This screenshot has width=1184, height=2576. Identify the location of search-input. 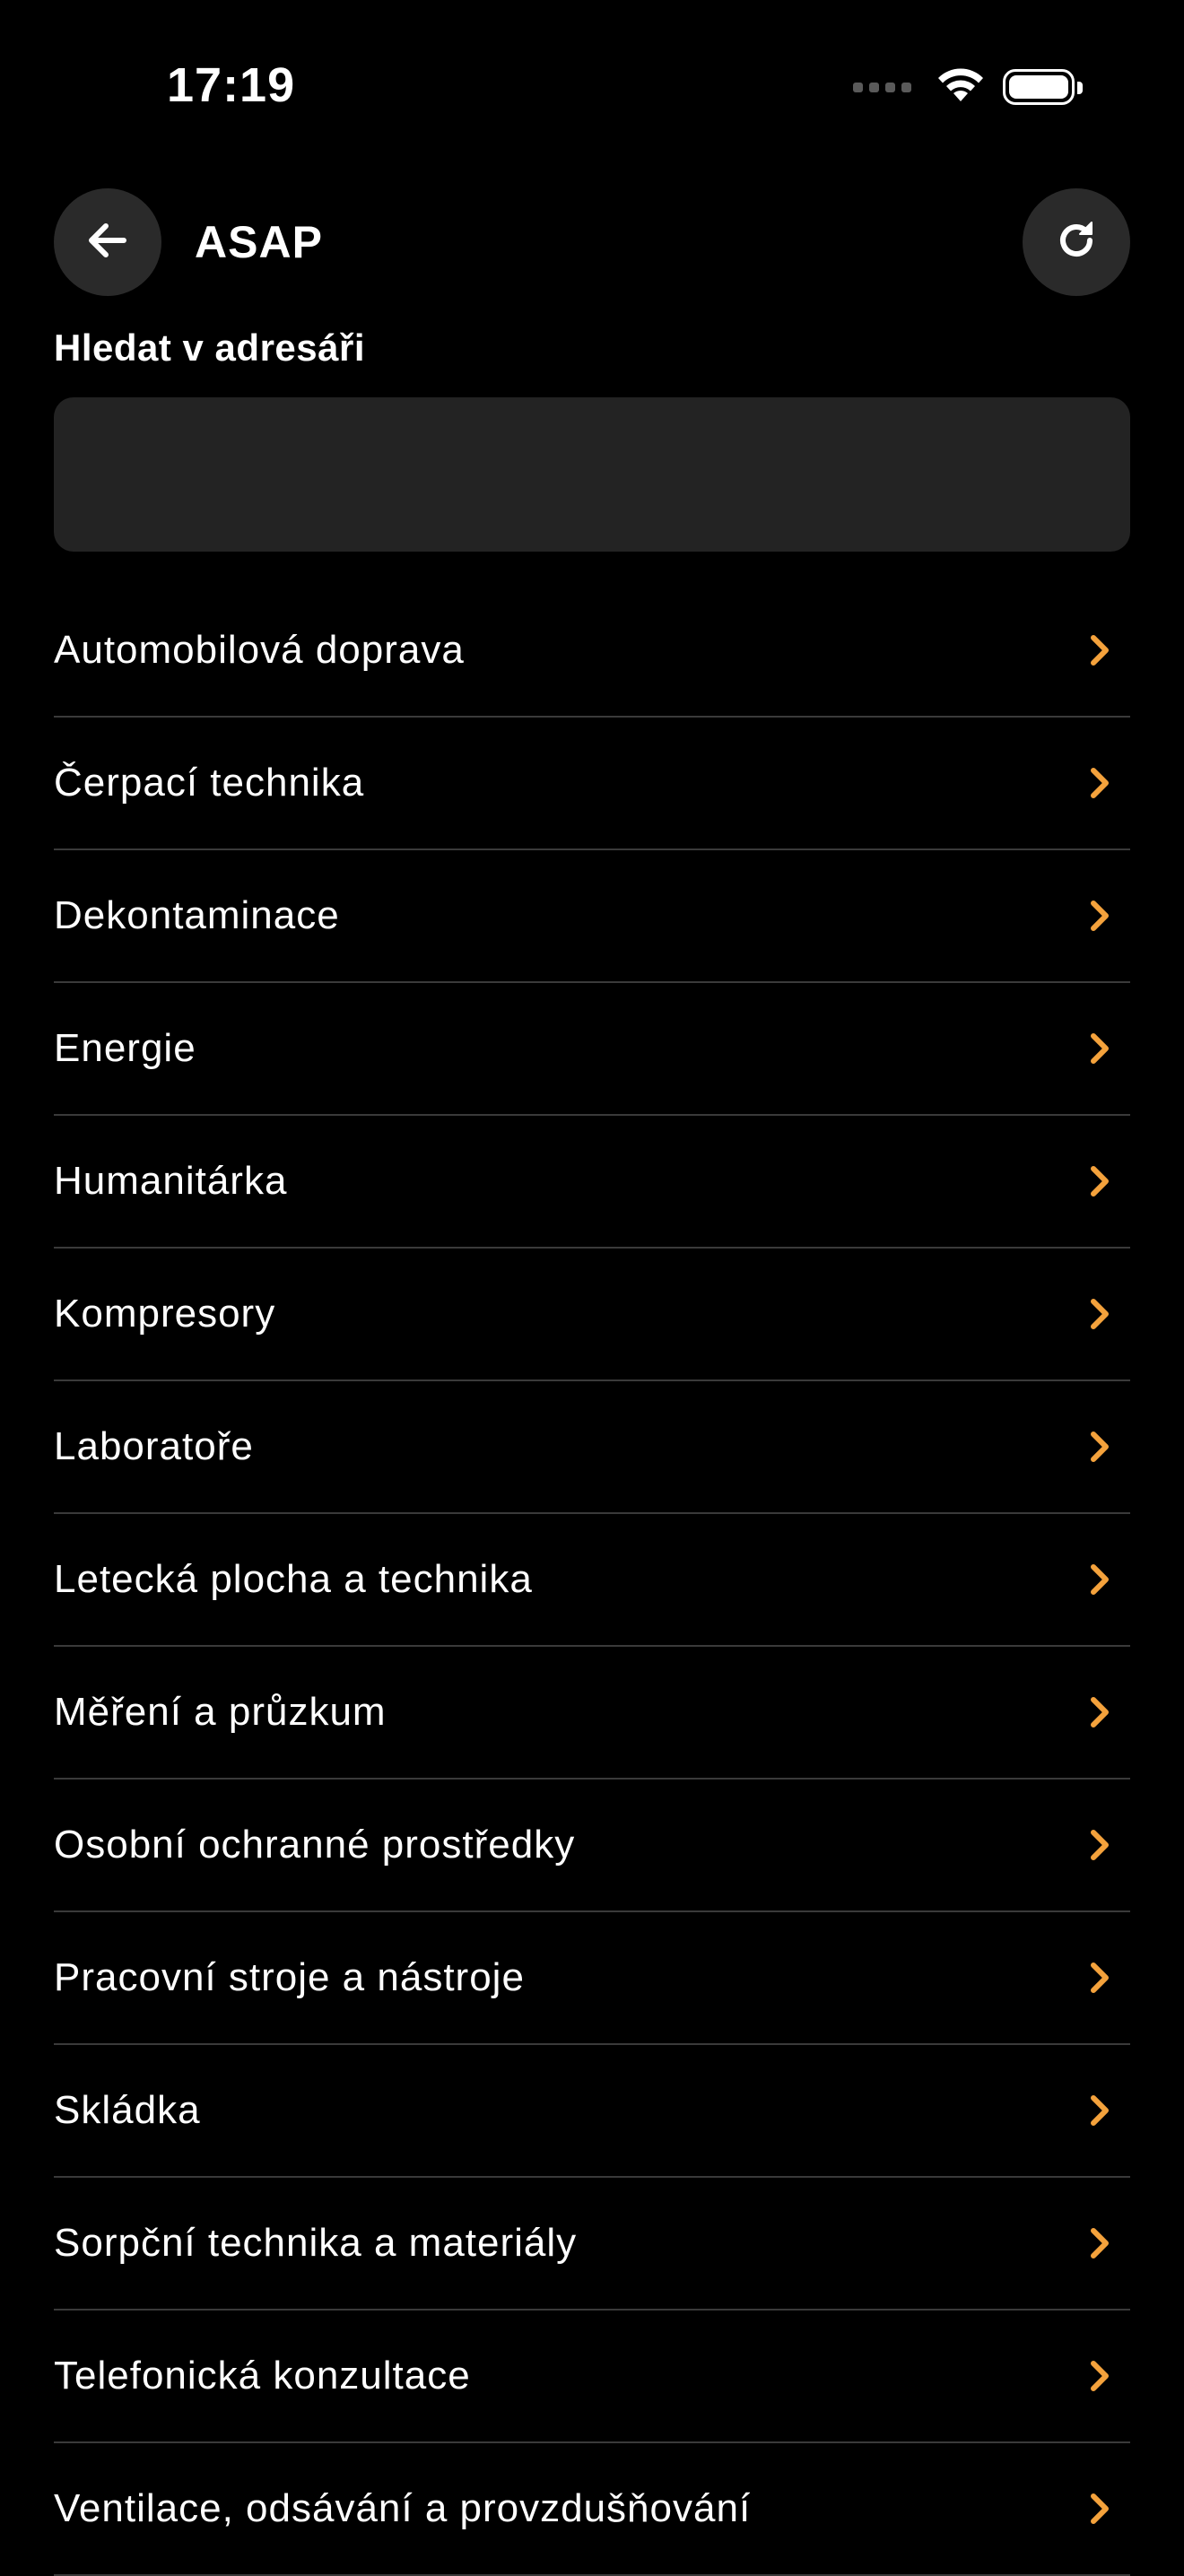
(592, 474).